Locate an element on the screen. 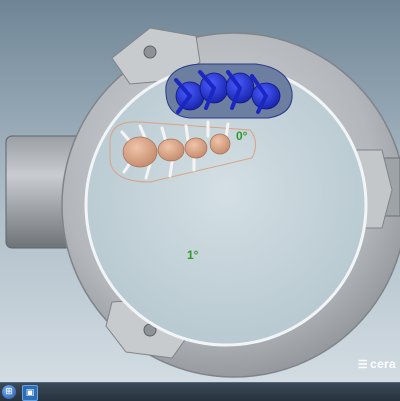 Image resolution: width=400 pixels, height=401 pixels. cad-app-icon: ▣ is located at coordinates (30, 393).